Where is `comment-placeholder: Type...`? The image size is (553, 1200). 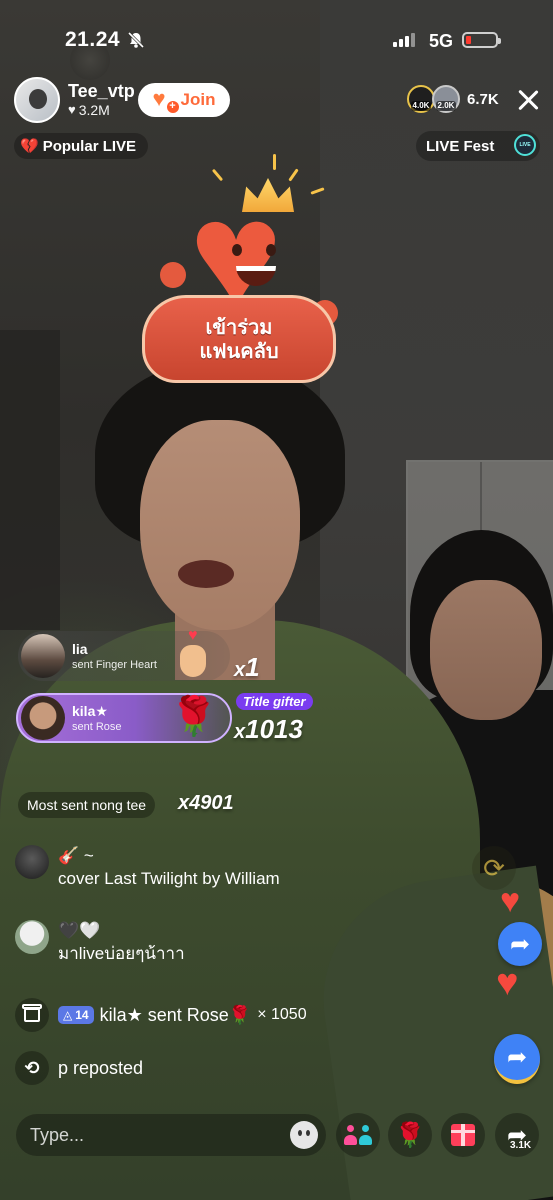 comment-placeholder: Type... is located at coordinates (57, 1134).